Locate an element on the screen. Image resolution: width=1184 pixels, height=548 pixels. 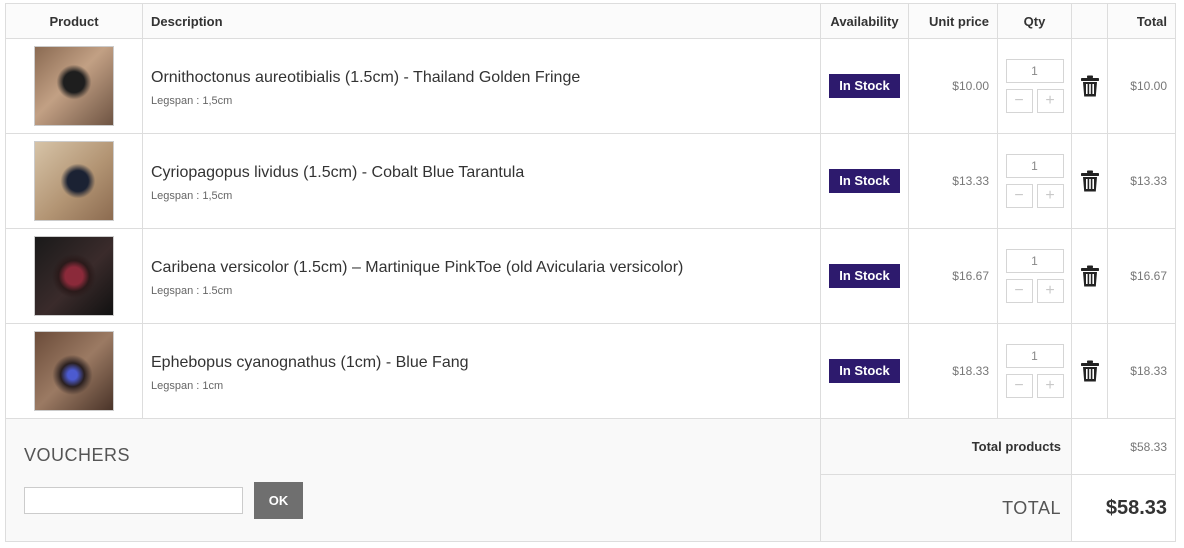
line-total: $18.33 is located at coordinates (1141, 371).